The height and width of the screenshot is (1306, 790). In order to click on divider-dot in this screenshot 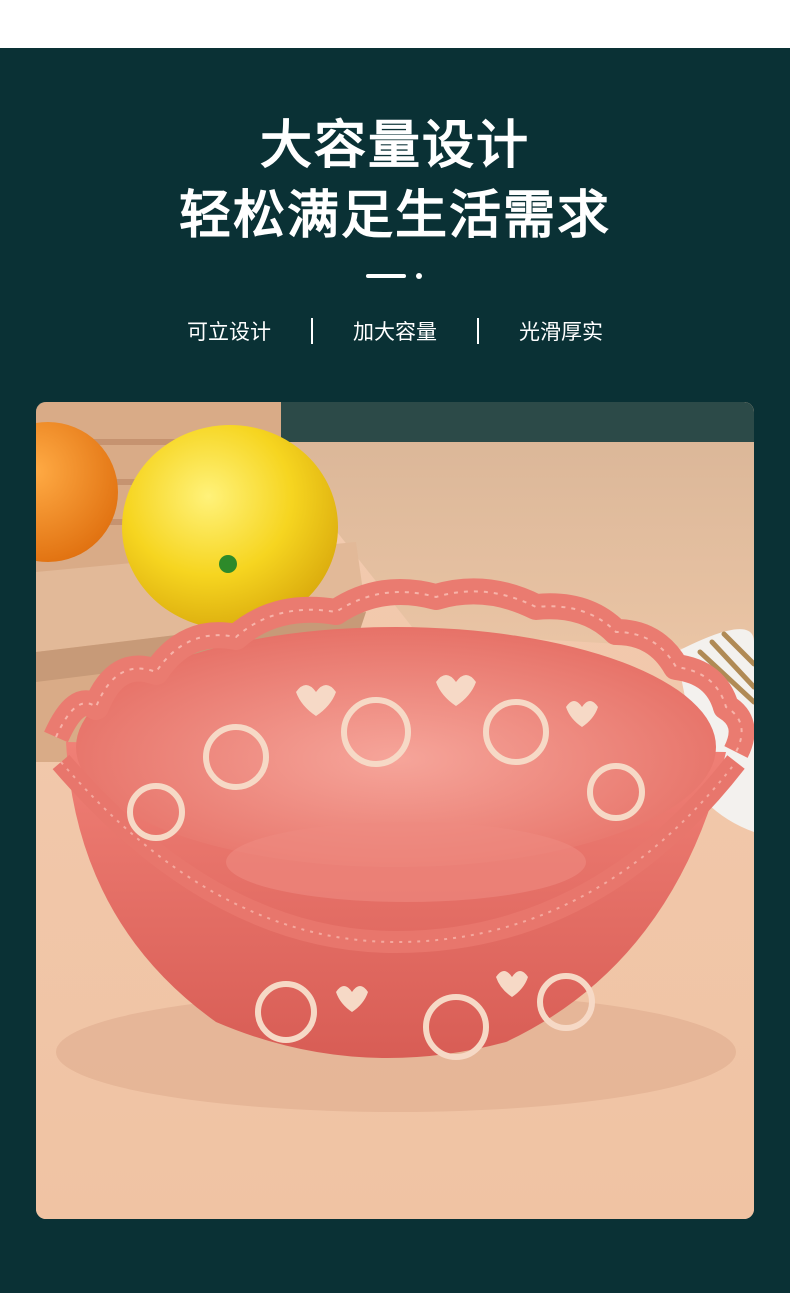, I will do `click(419, 276)`.